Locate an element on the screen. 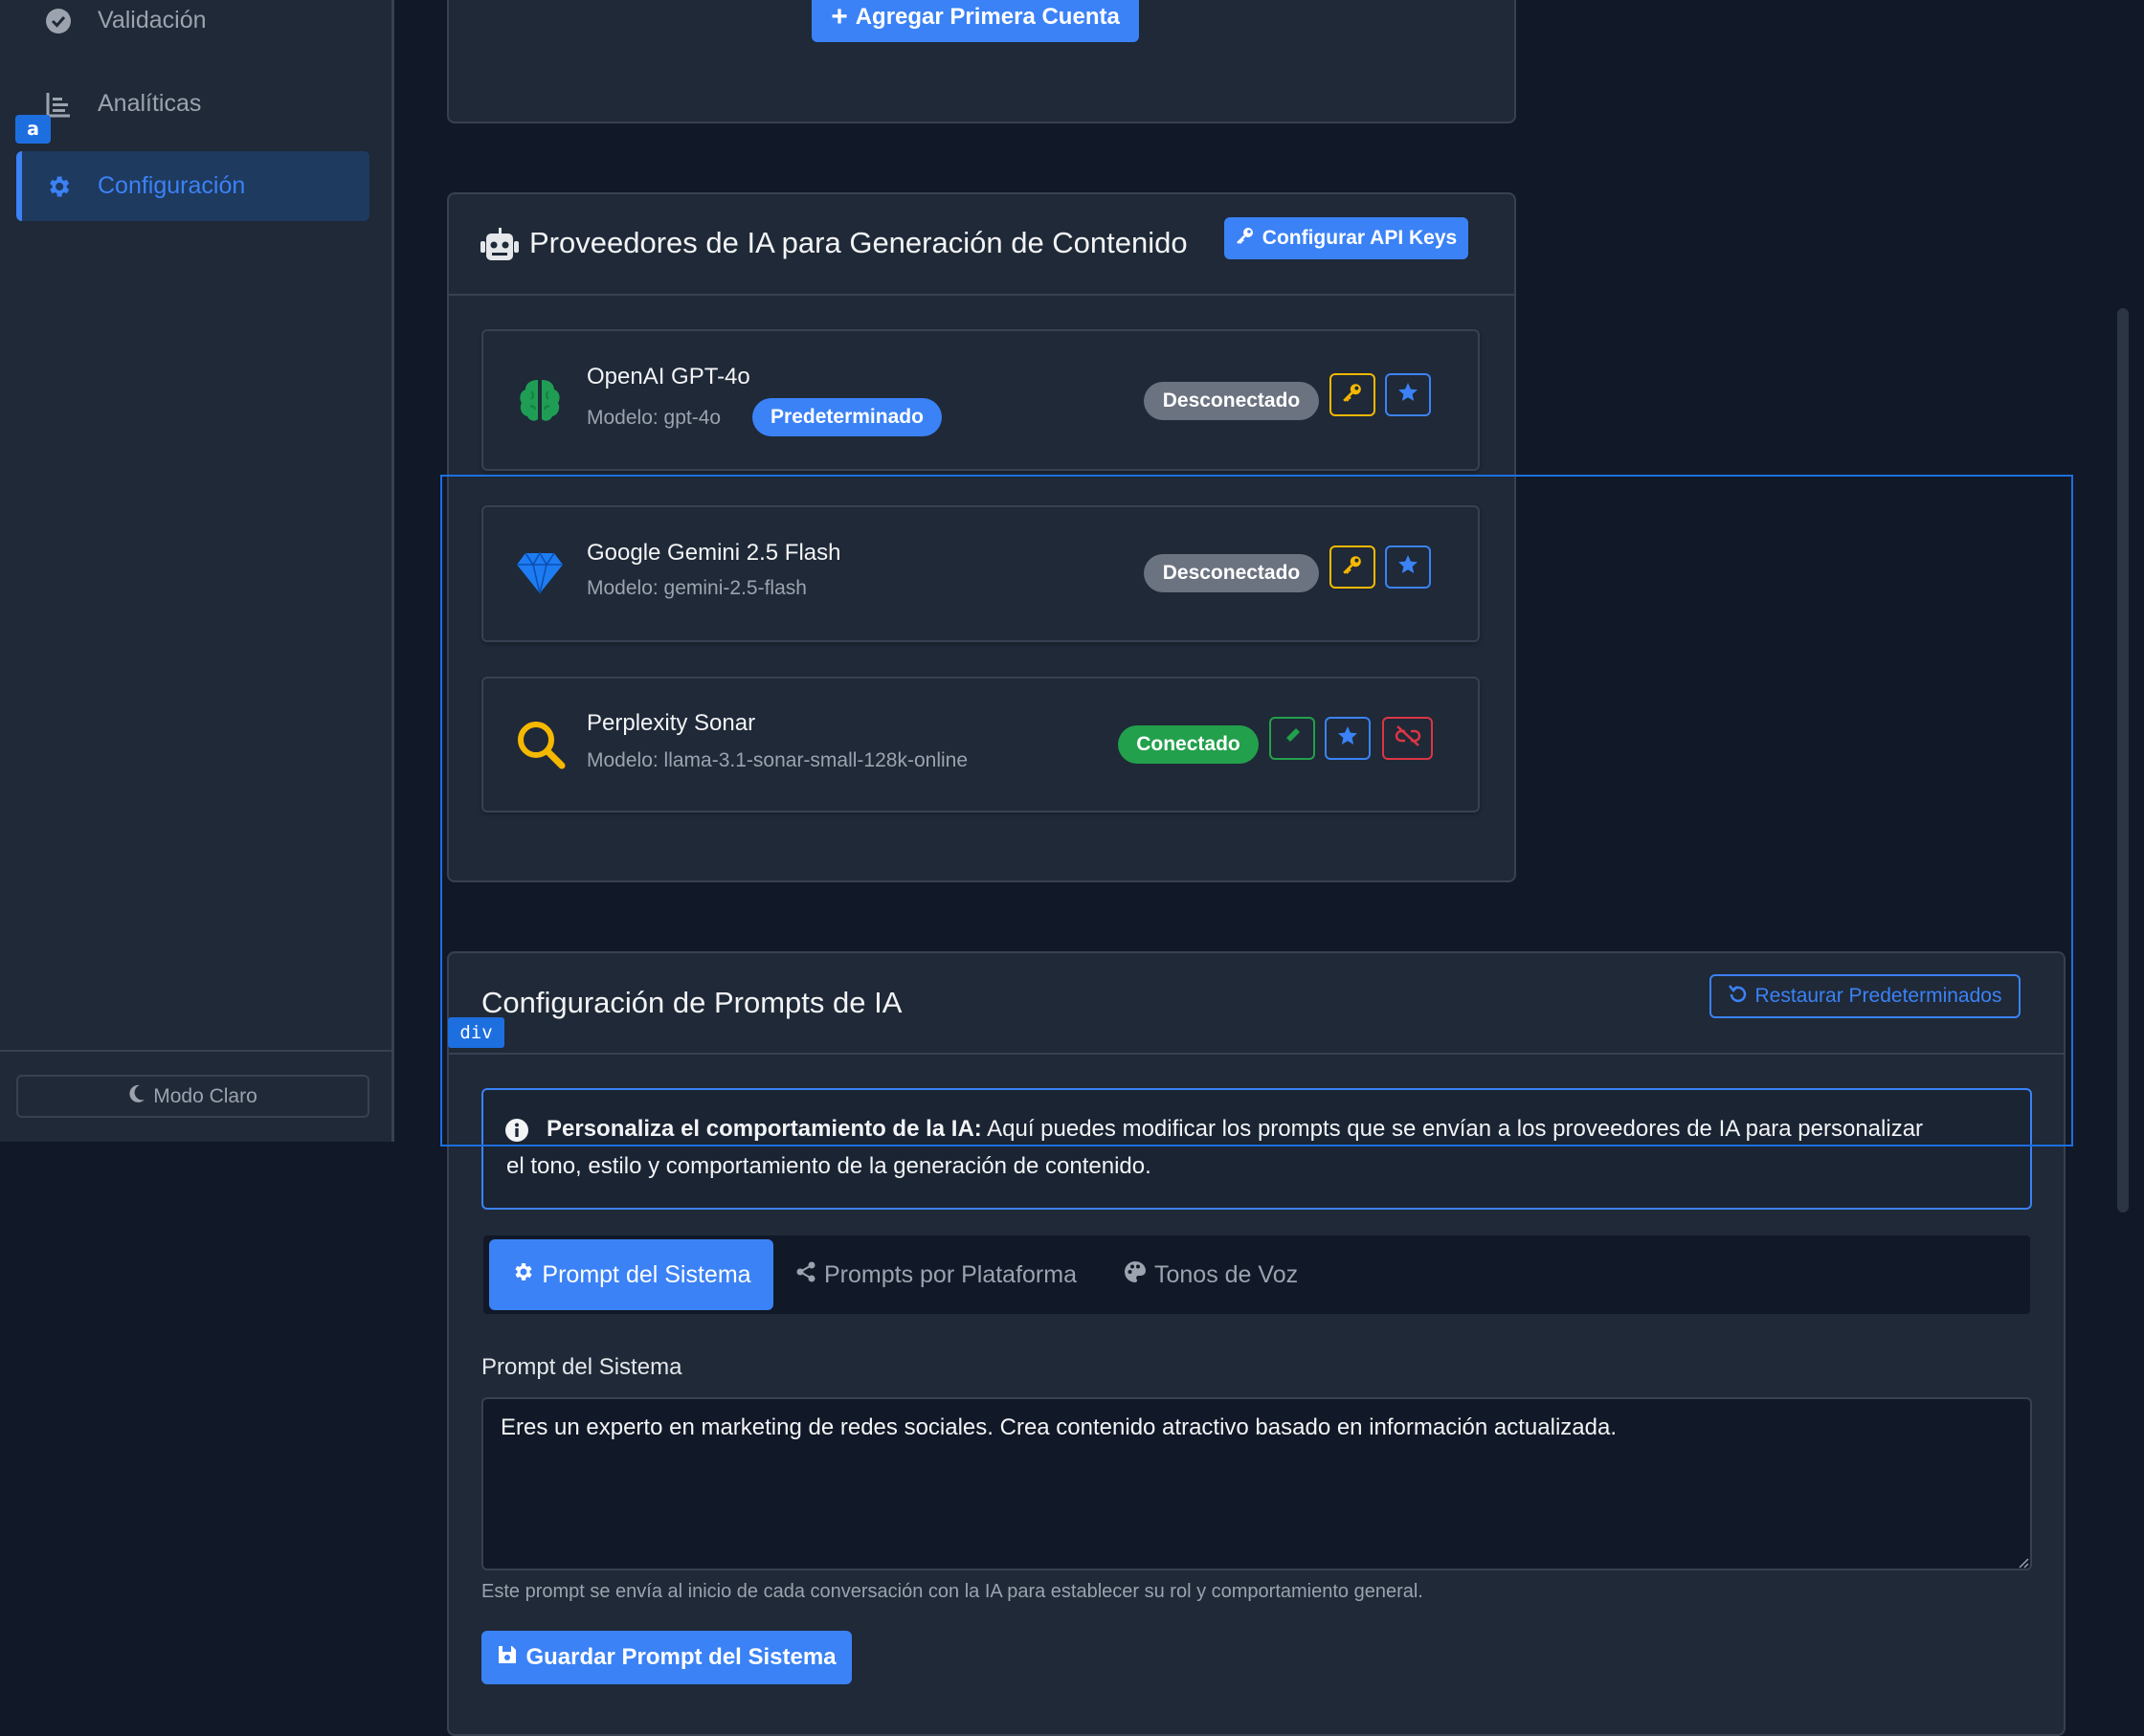  set-default-button is located at coordinates (1408, 394).